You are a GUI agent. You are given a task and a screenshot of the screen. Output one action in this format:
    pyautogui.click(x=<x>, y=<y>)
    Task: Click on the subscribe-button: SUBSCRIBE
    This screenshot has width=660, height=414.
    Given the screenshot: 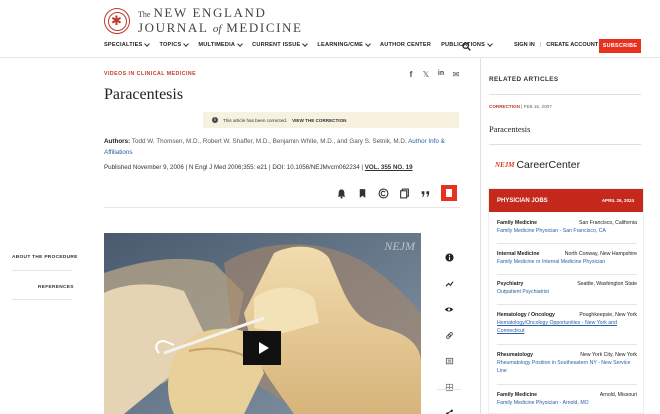 What is the action you would take?
    pyautogui.click(x=620, y=46)
    